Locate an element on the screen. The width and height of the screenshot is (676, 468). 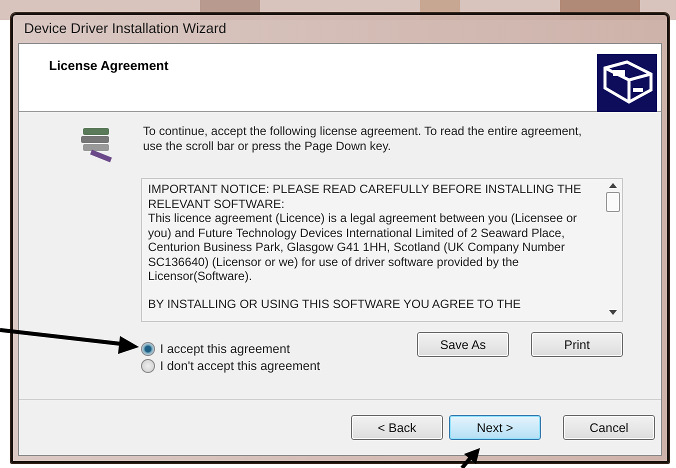
print-button: Print is located at coordinates (577, 344).